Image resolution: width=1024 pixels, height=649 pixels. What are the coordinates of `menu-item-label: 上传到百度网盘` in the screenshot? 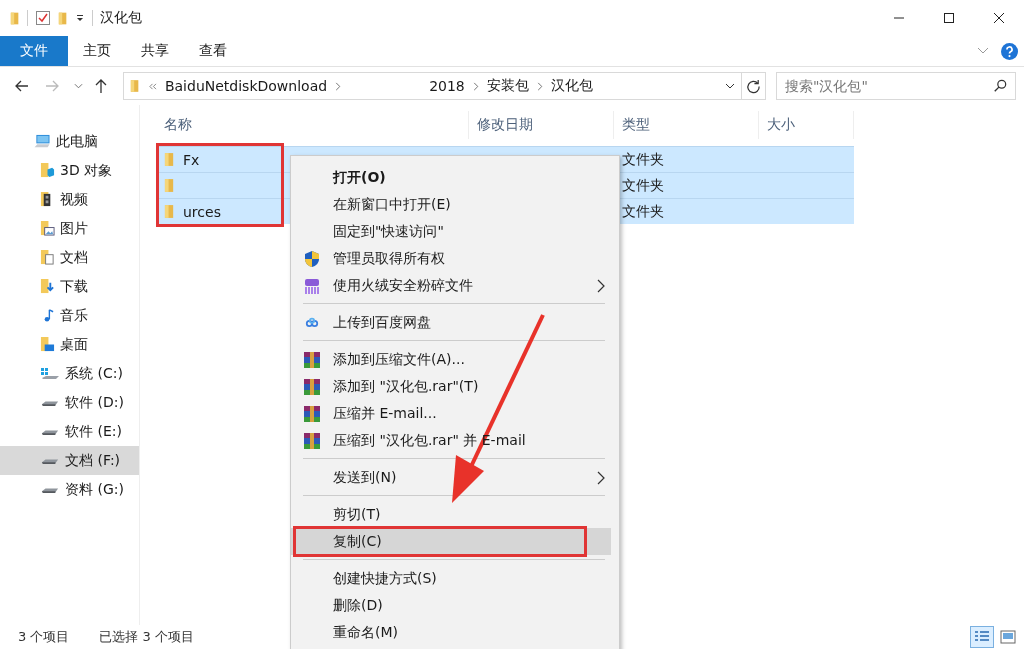 It's located at (382, 322).